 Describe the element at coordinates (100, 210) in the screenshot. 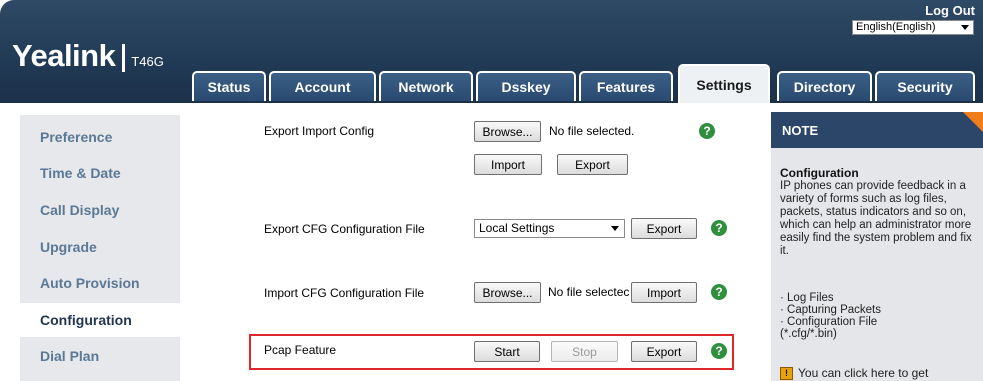

I see `sidebar-item-call-display: Call Display` at that location.